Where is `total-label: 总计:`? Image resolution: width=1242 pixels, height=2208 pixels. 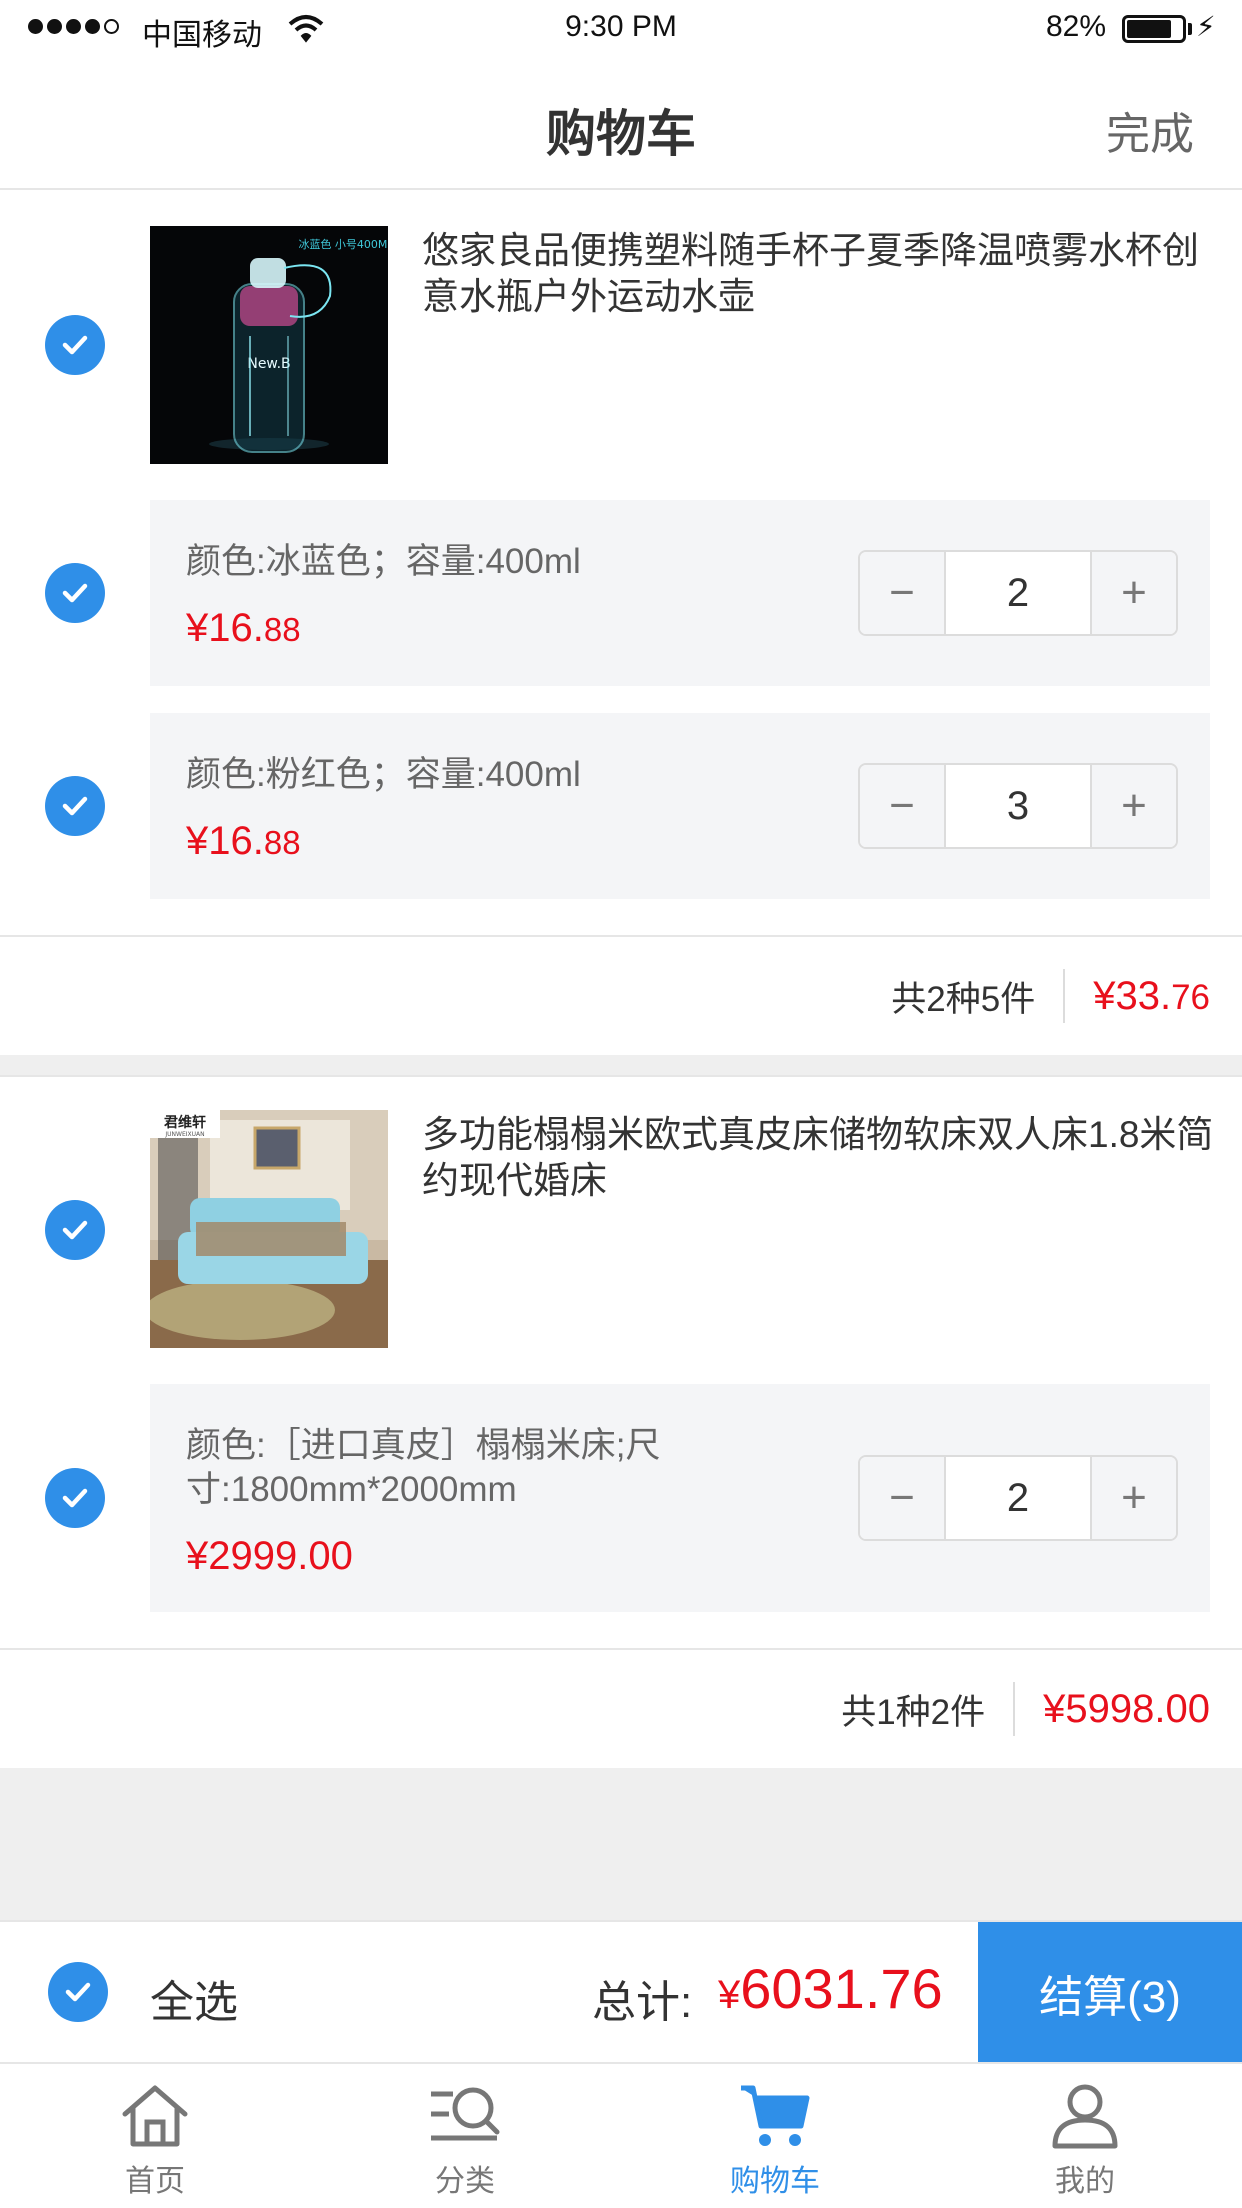
total-label: 总计: is located at coordinates (642, 2002).